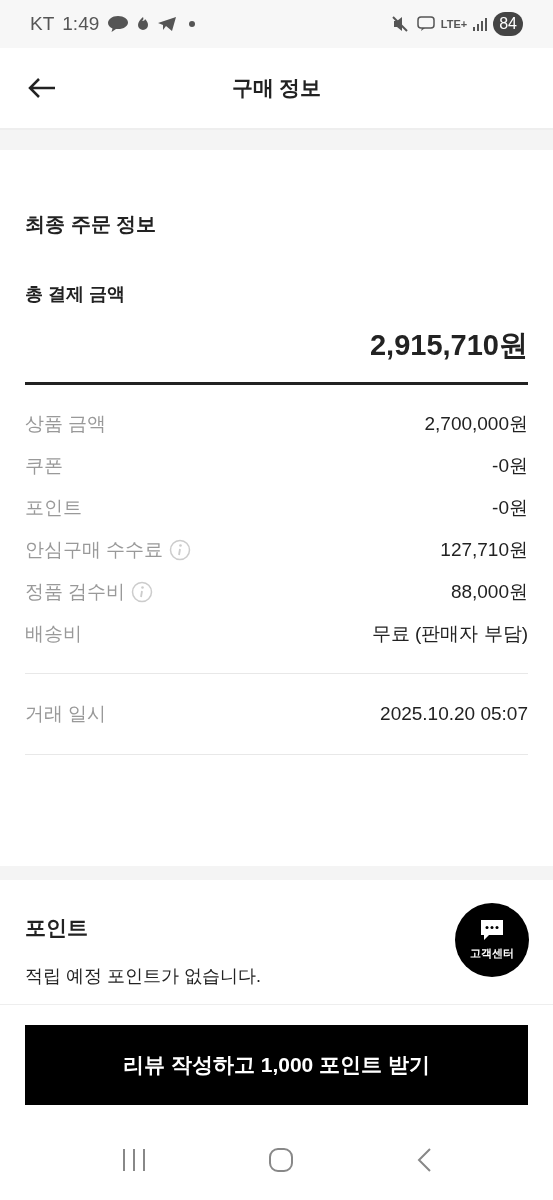 Image resolution: width=553 pixels, height=1200 pixels. I want to click on section-title: 최종 주문 정보, so click(91, 224).